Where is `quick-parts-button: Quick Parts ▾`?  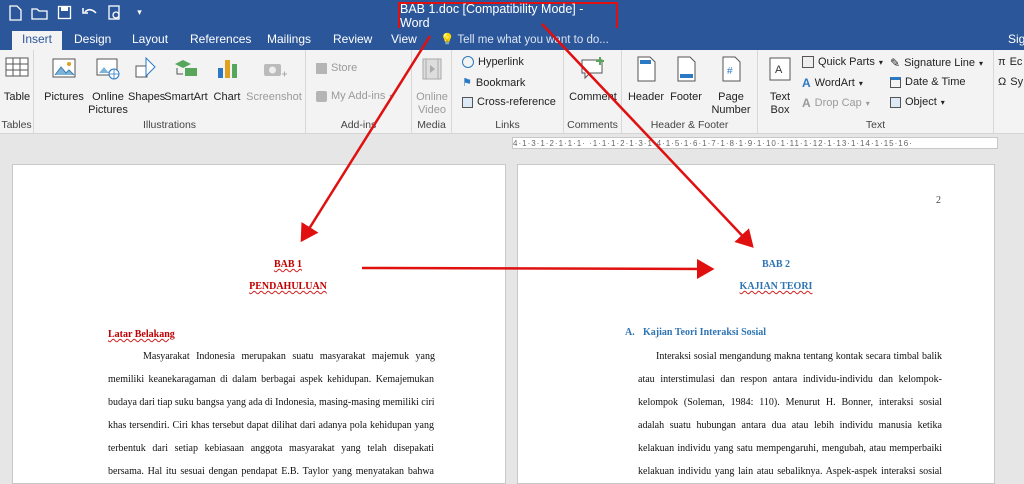
quick-parts-button: Quick Parts ▾ is located at coordinates (842, 62).